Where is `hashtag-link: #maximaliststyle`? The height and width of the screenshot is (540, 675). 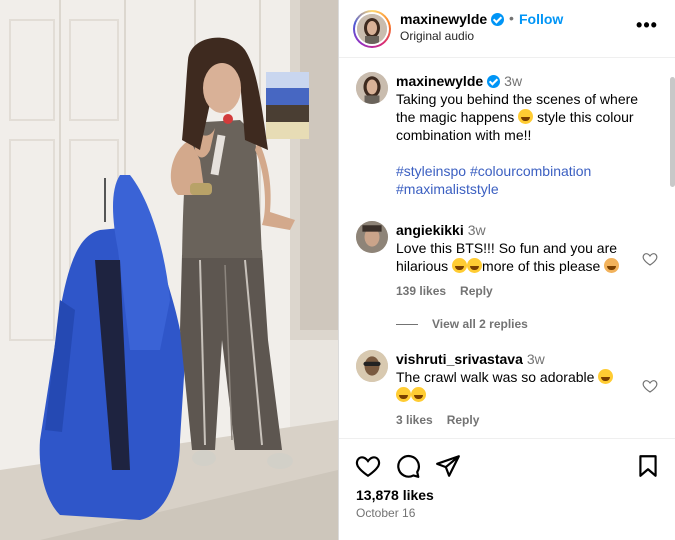
hashtag-link: #maximaliststyle is located at coordinates (447, 189).